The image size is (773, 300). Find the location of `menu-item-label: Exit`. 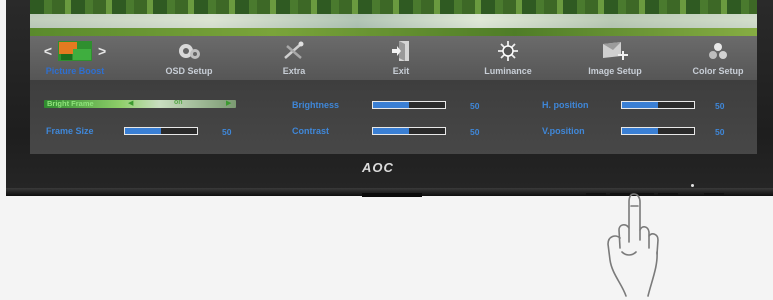

menu-item-label: Exit is located at coordinates (401, 71).